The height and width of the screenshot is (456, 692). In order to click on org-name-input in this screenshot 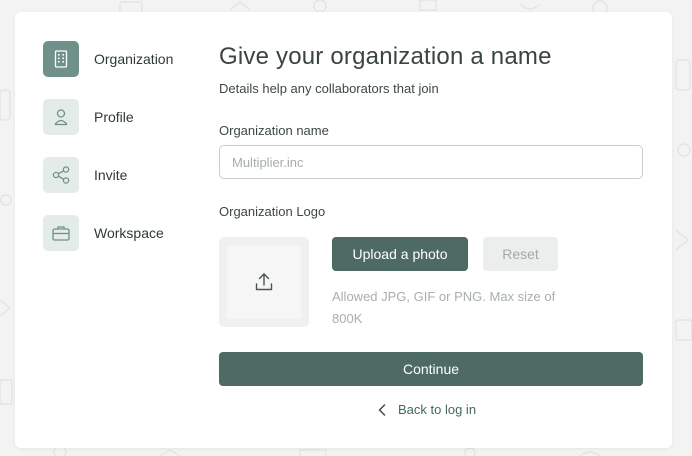, I will do `click(431, 162)`.